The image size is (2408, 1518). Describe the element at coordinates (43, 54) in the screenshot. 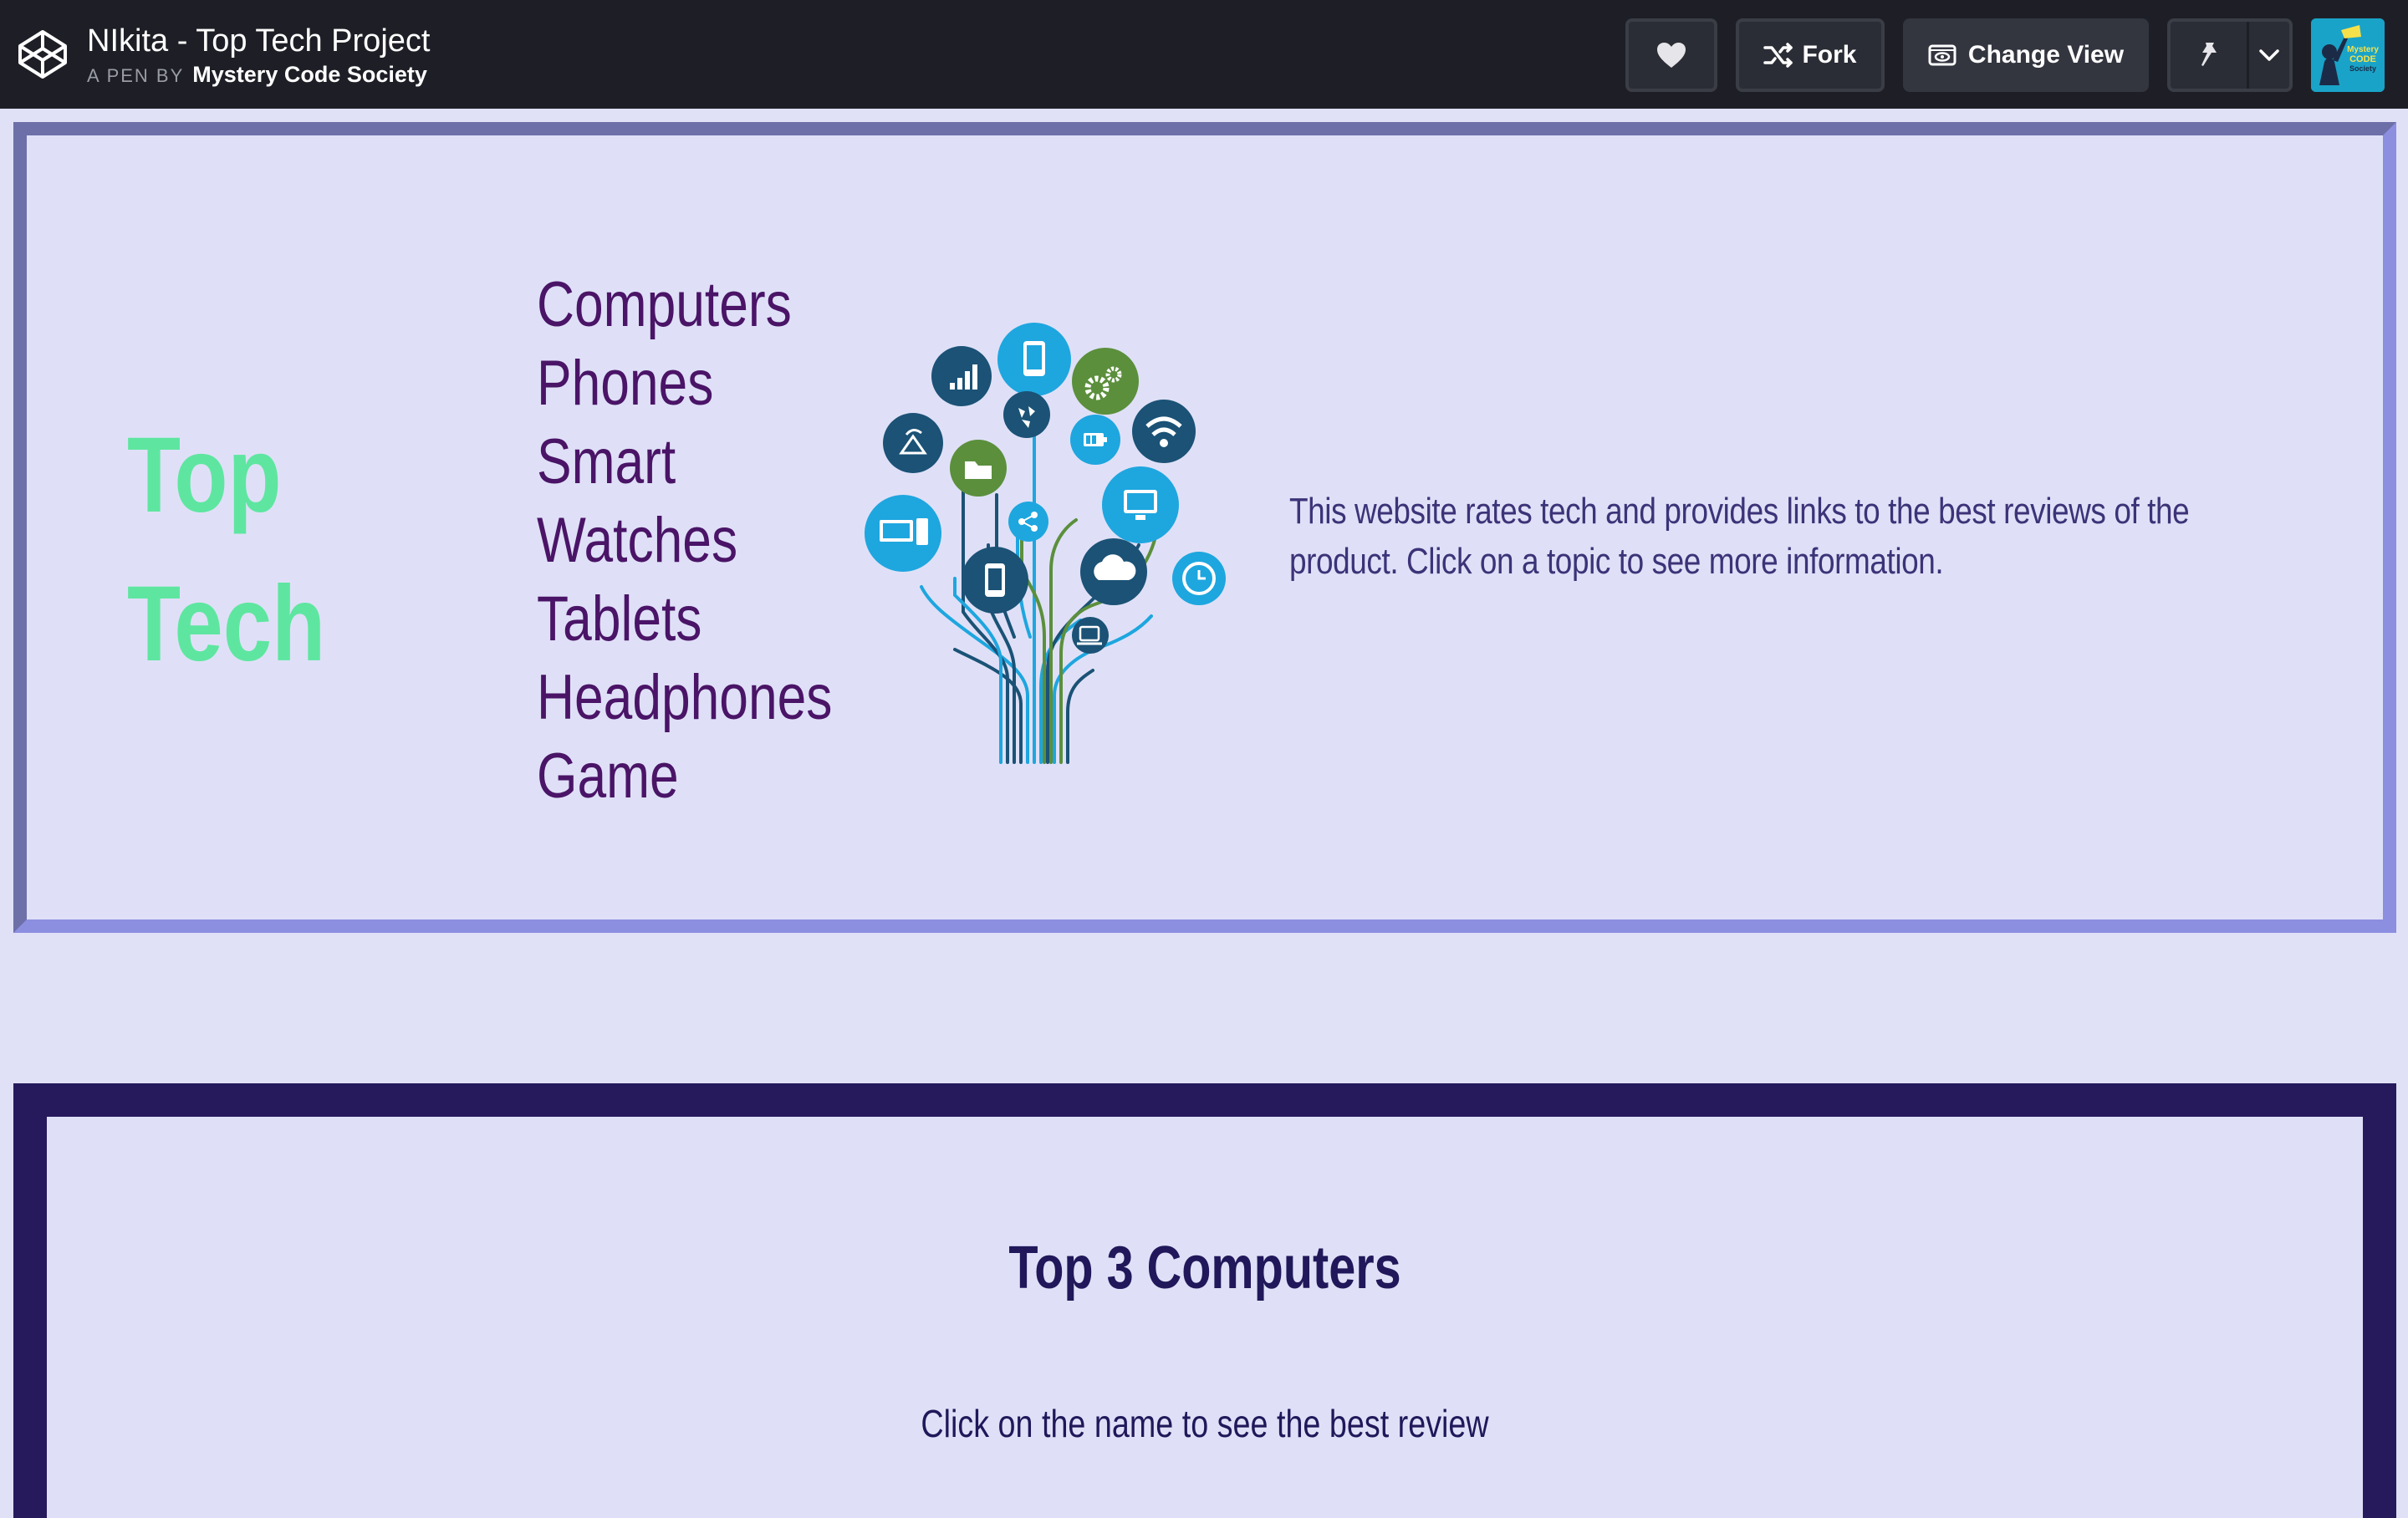

I see `codepen-logo-icon` at that location.